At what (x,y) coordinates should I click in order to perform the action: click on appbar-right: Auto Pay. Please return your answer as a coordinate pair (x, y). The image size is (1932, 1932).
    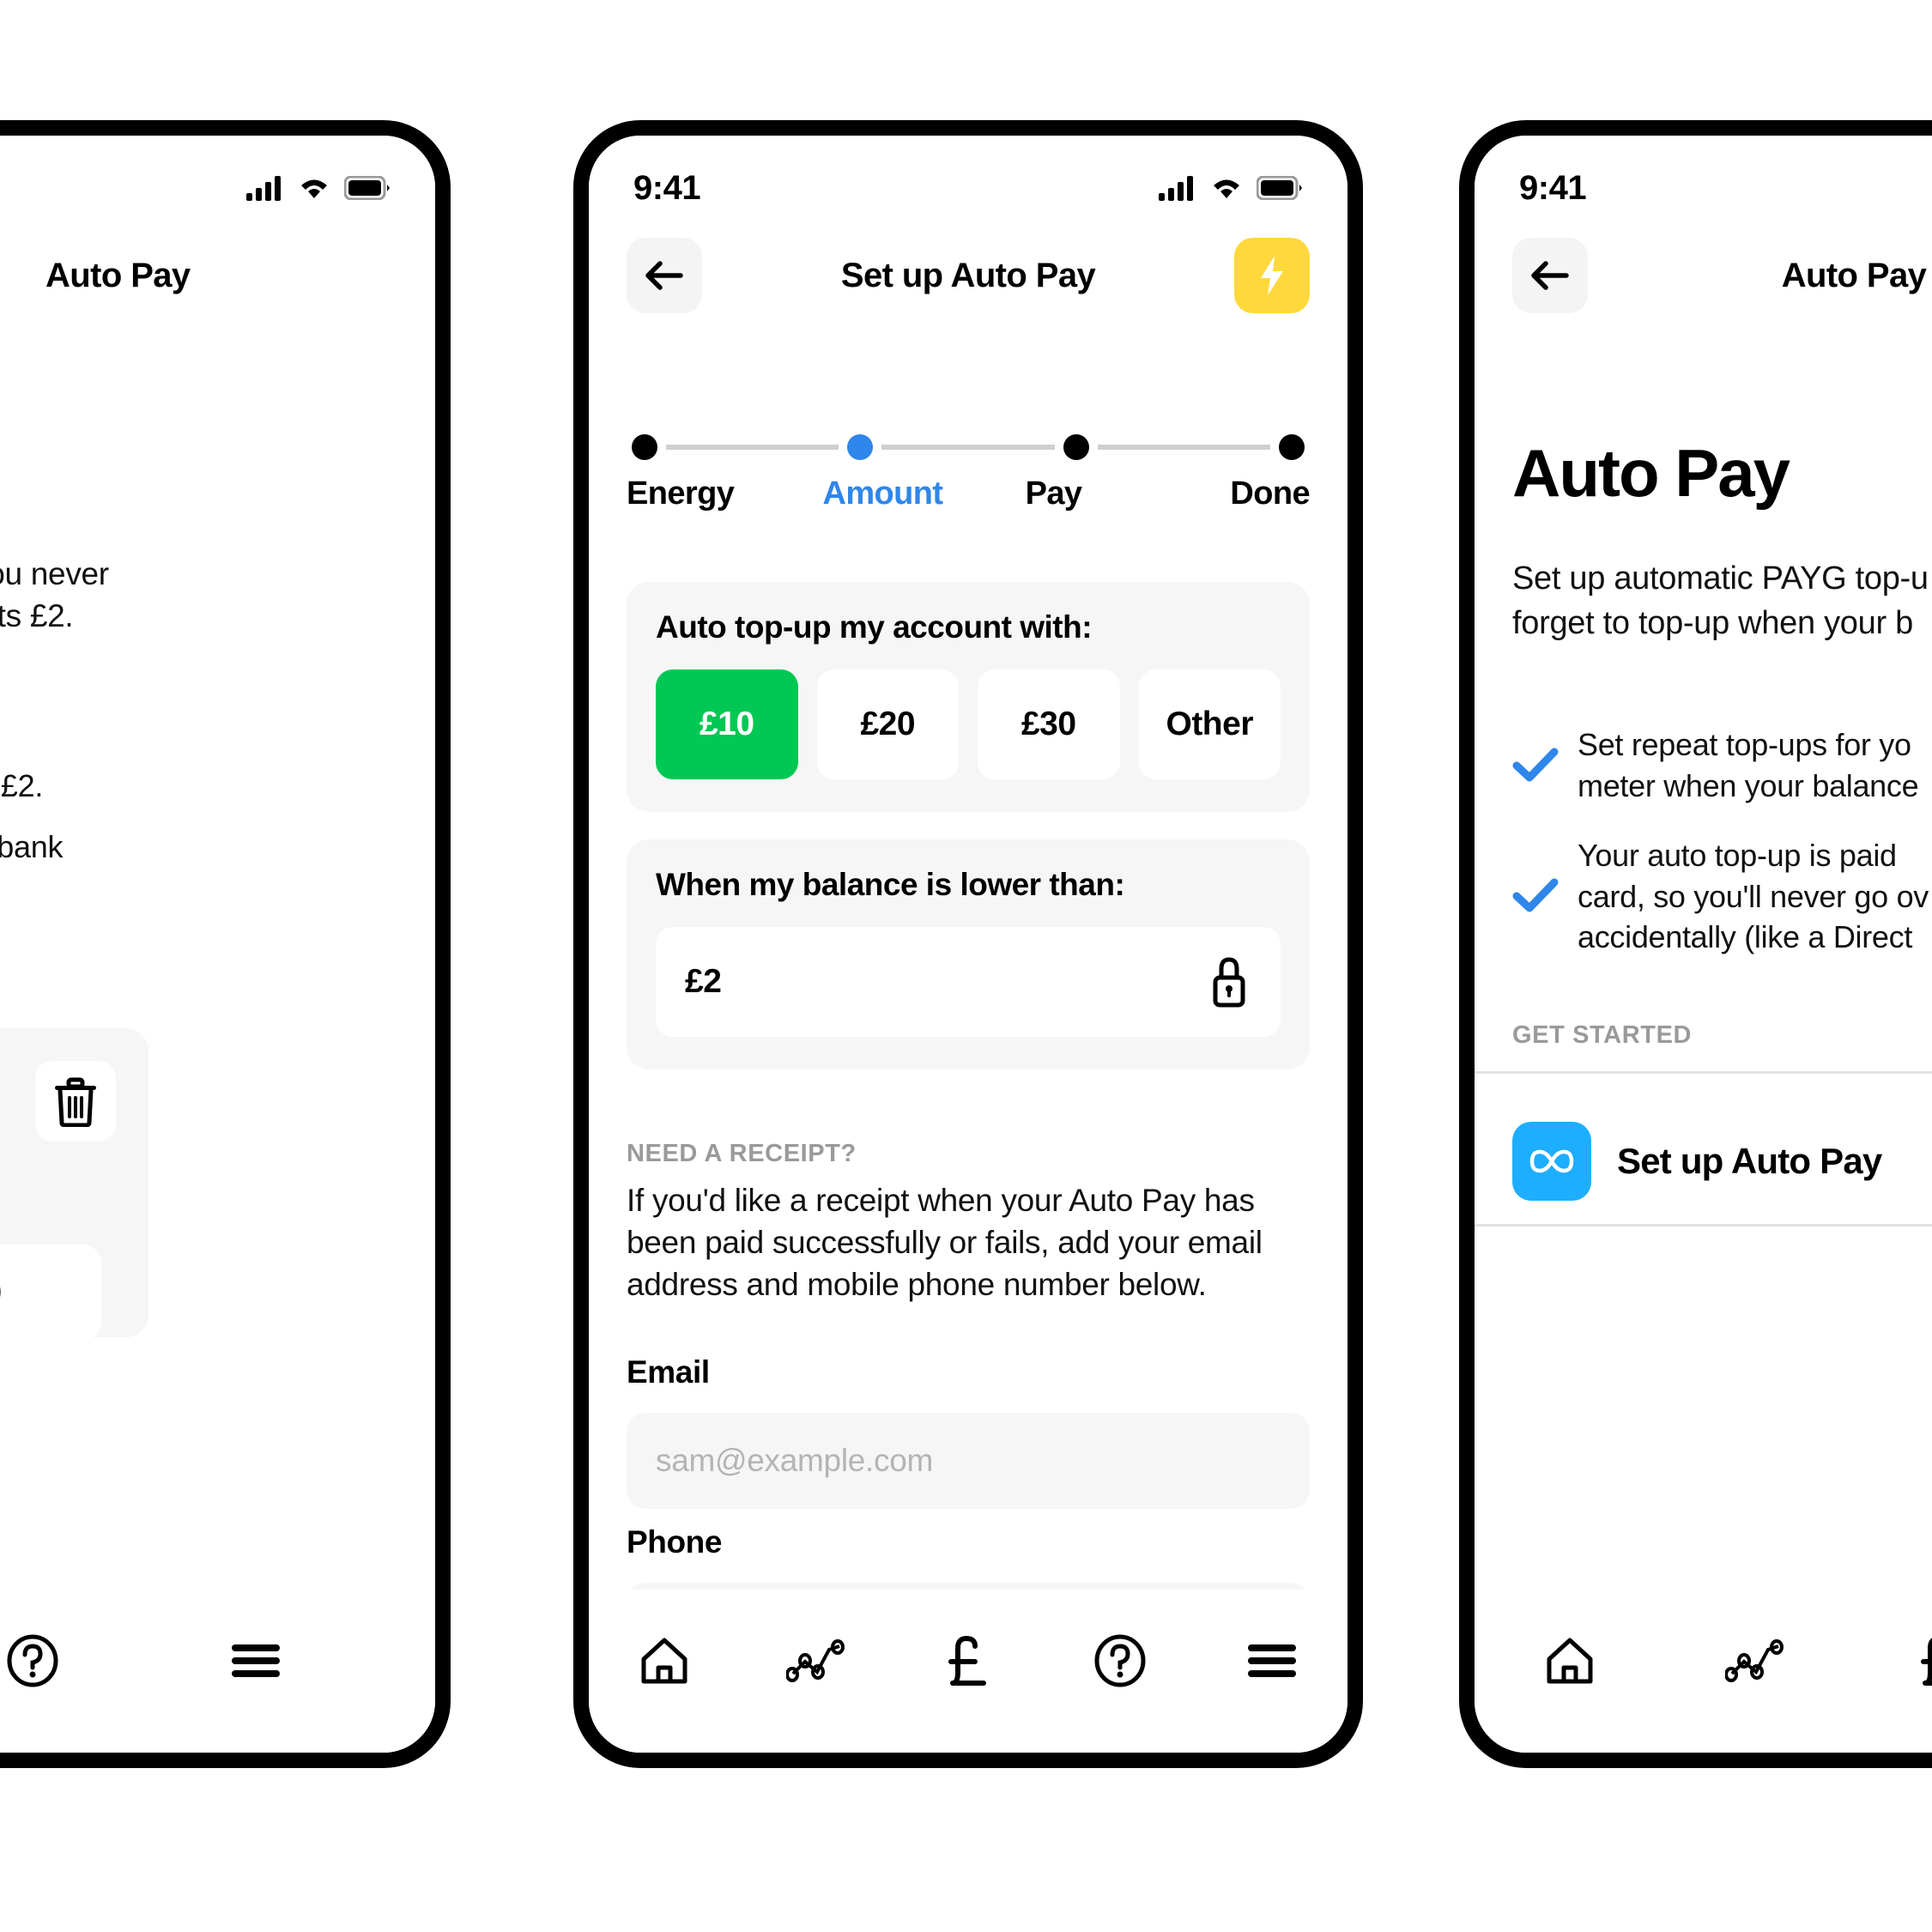
    Looking at the image, I should click on (1704, 275).